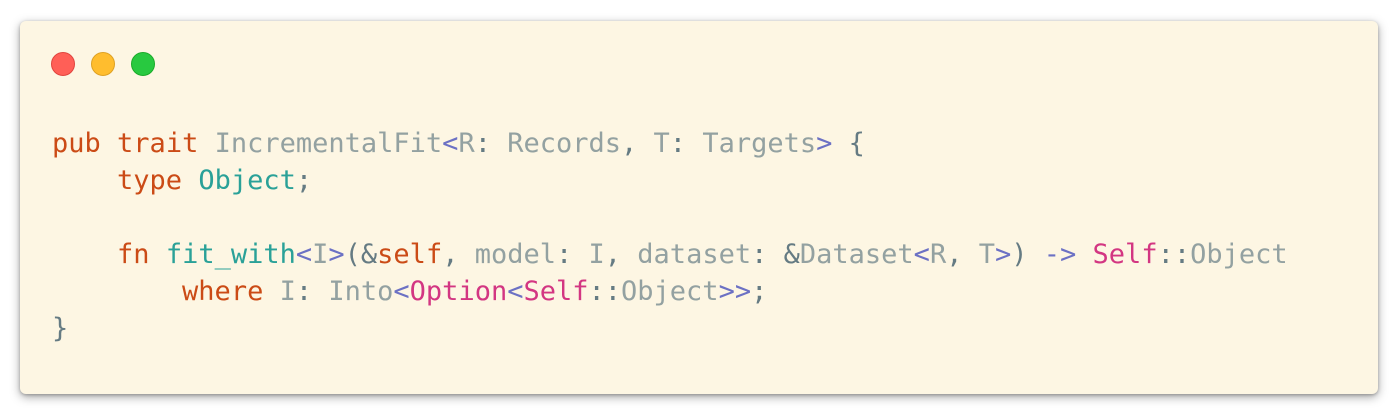 The height and width of the screenshot is (416, 1398). I want to click on code-token: Dataset, so click(856, 254).